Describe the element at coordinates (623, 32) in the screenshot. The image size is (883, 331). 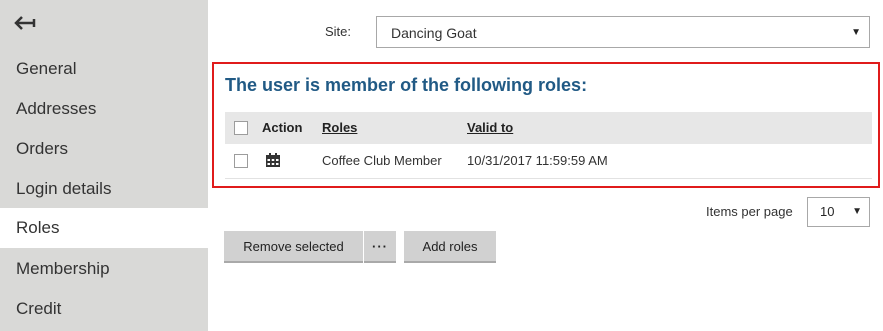
I see `site-select: Dancing Goat ▼` at that location.